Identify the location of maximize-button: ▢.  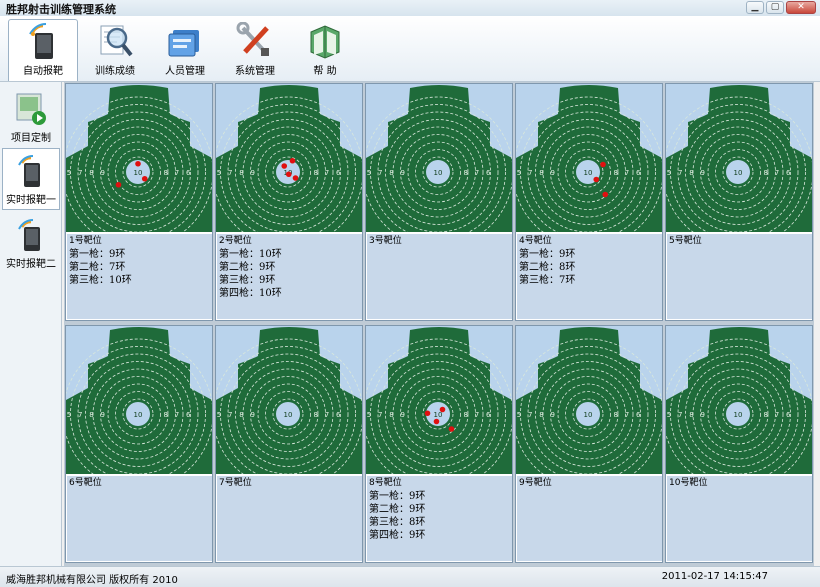
(775, 7).